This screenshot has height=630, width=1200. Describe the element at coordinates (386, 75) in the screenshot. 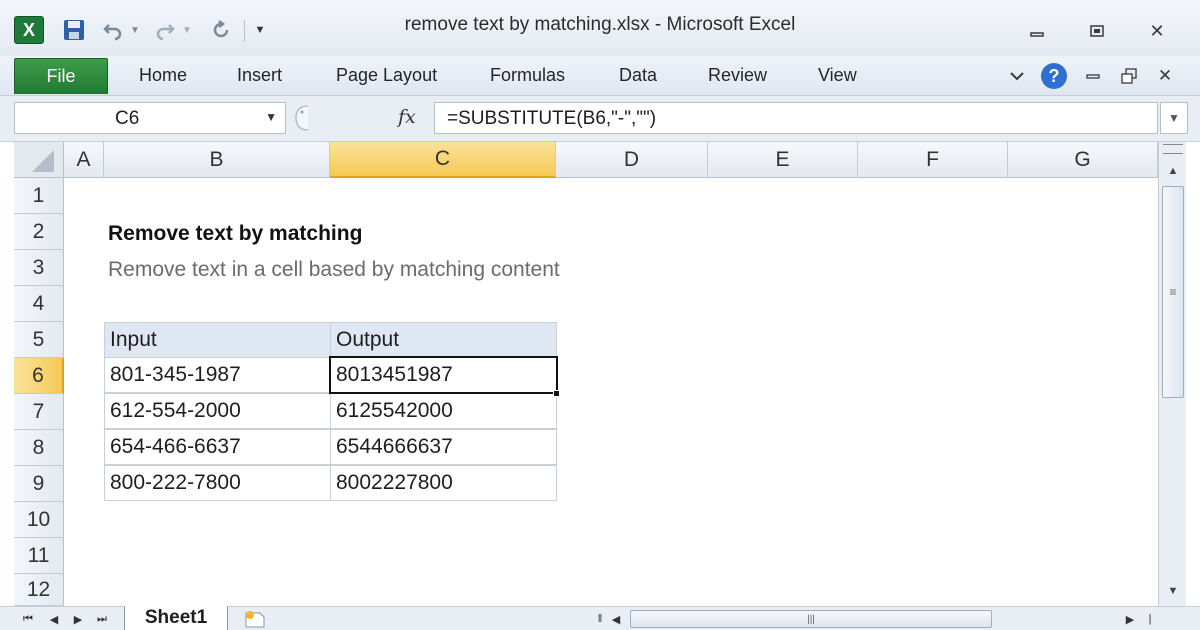

I see `tab-page-layout: Page Layout` at that location.